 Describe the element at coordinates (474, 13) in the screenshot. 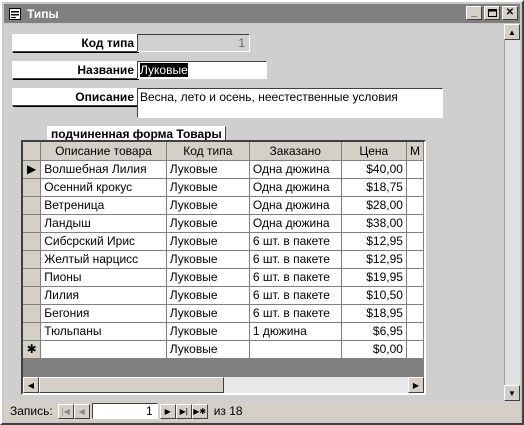

I see `minimize-button: _` at that location.